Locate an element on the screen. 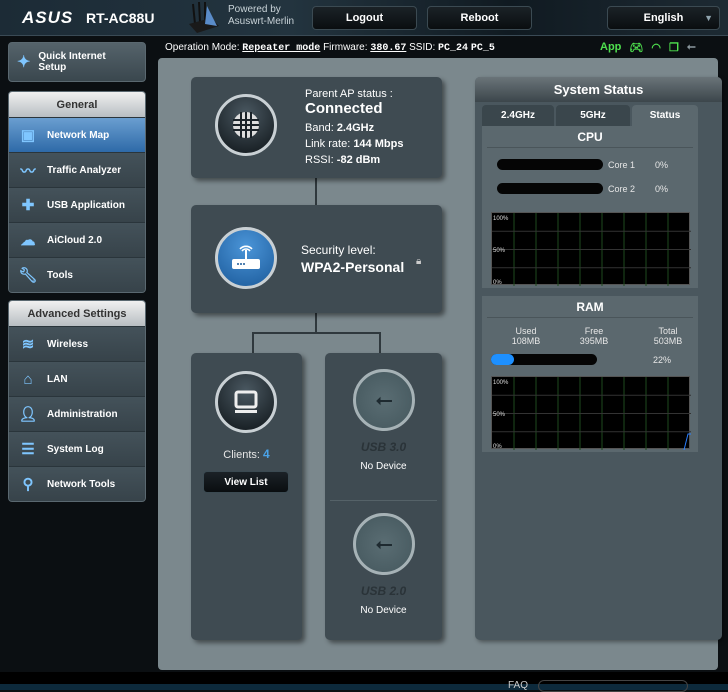 This screenshot has height=692, width=728. ram-total-value: 503MB is located at coordinates (668, 341).